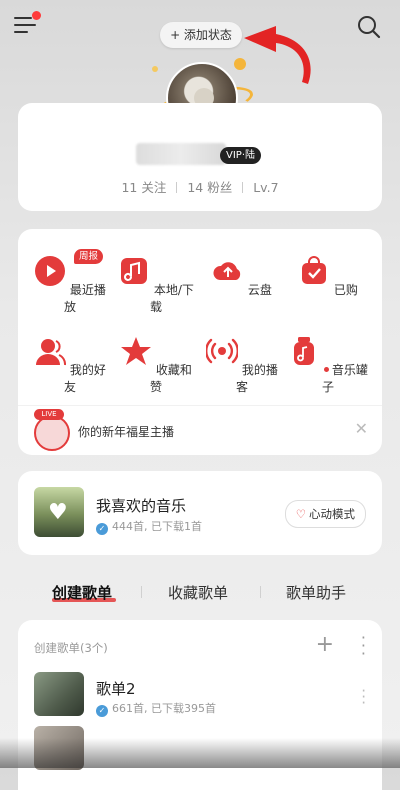 This screenshot has width=400, height=790. What do you see at coordinates (143, 187) in the screenshot?
I see `follows-count: 11 关注` at bounding box center [143, 187].